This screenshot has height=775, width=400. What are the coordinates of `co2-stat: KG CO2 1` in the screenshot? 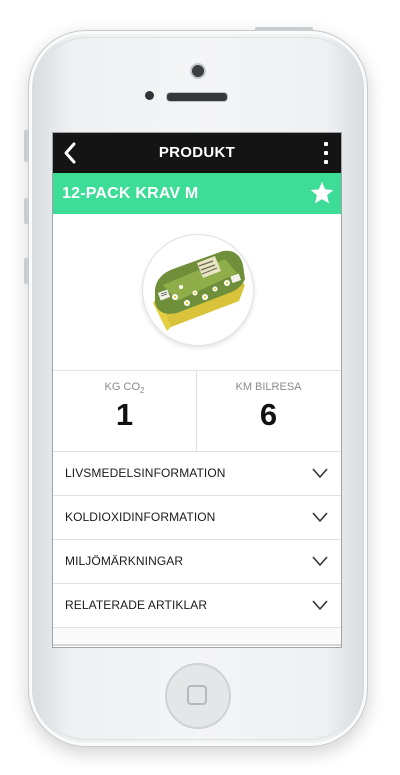 It's located at (125, 411).